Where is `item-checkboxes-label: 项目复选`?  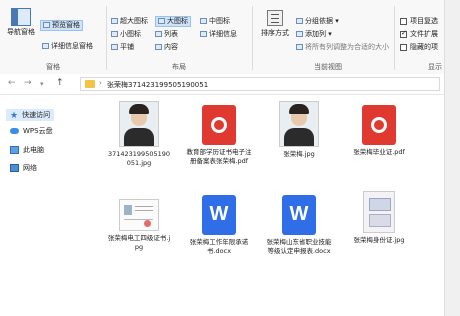
item-checkboxes-label: 项目复选 is located at coordinates (424, 21).